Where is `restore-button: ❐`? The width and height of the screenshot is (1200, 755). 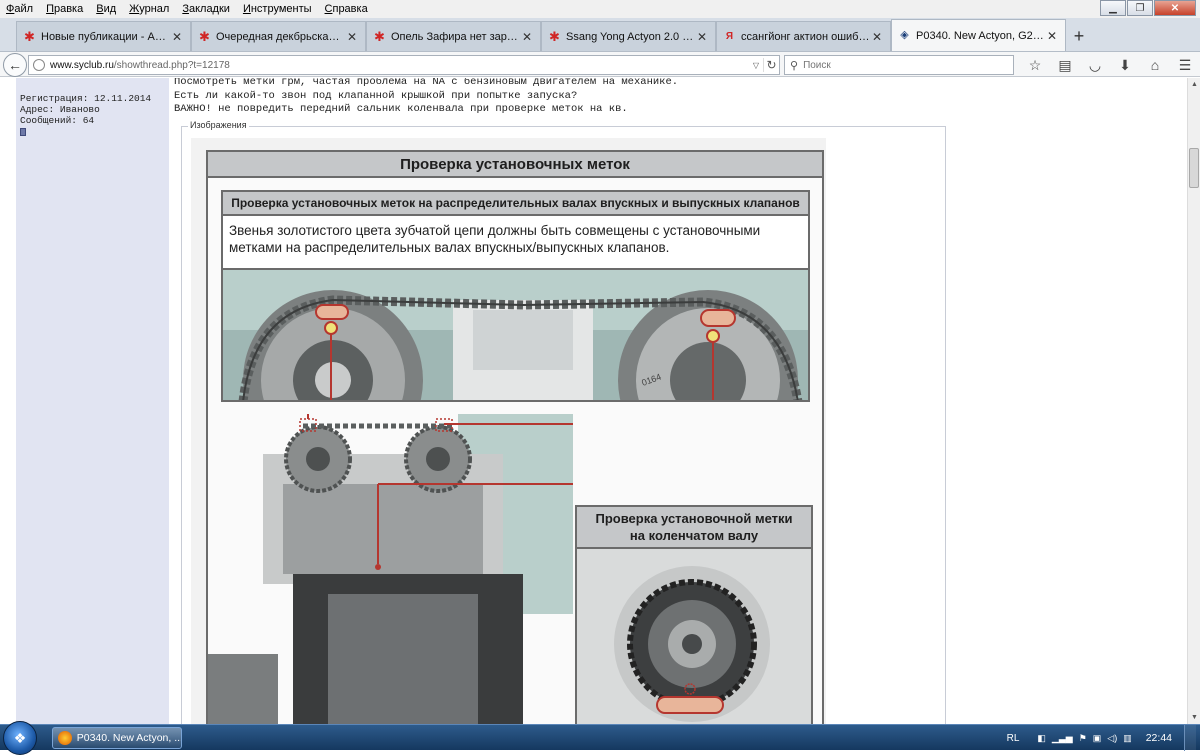
restore-button: ❐ is located at coordinates (1140, 8).